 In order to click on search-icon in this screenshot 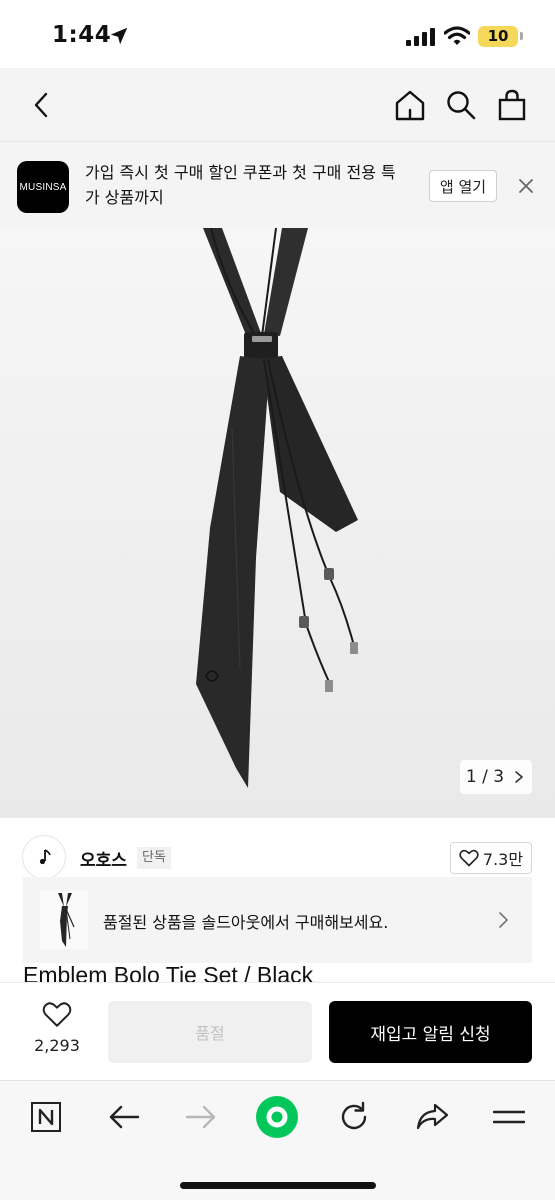, I will do `click(461, 105)`.